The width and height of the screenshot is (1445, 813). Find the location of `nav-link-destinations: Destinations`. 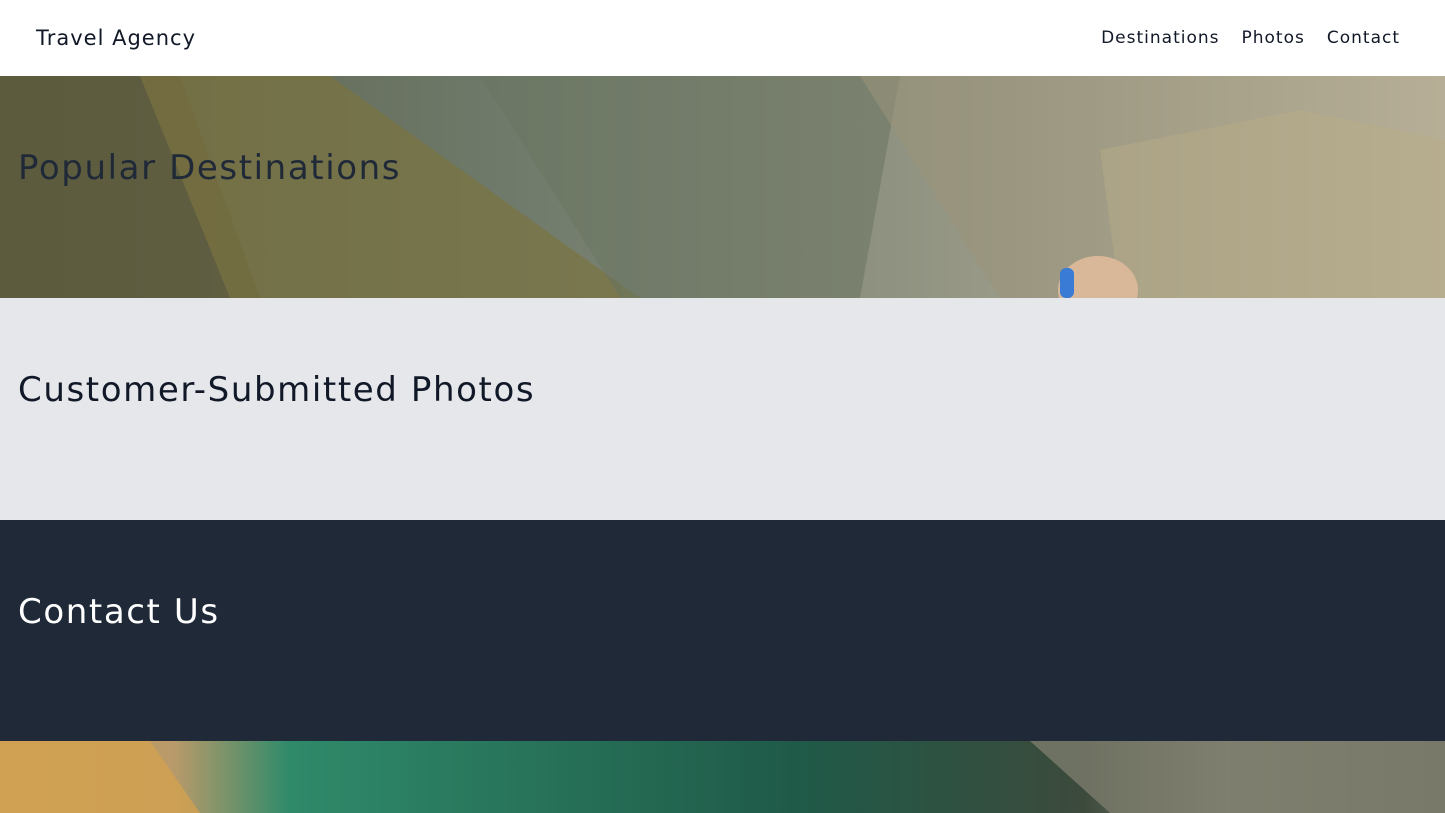

nav-link-destinations: Destinations is located at coordinates (1160, 38).